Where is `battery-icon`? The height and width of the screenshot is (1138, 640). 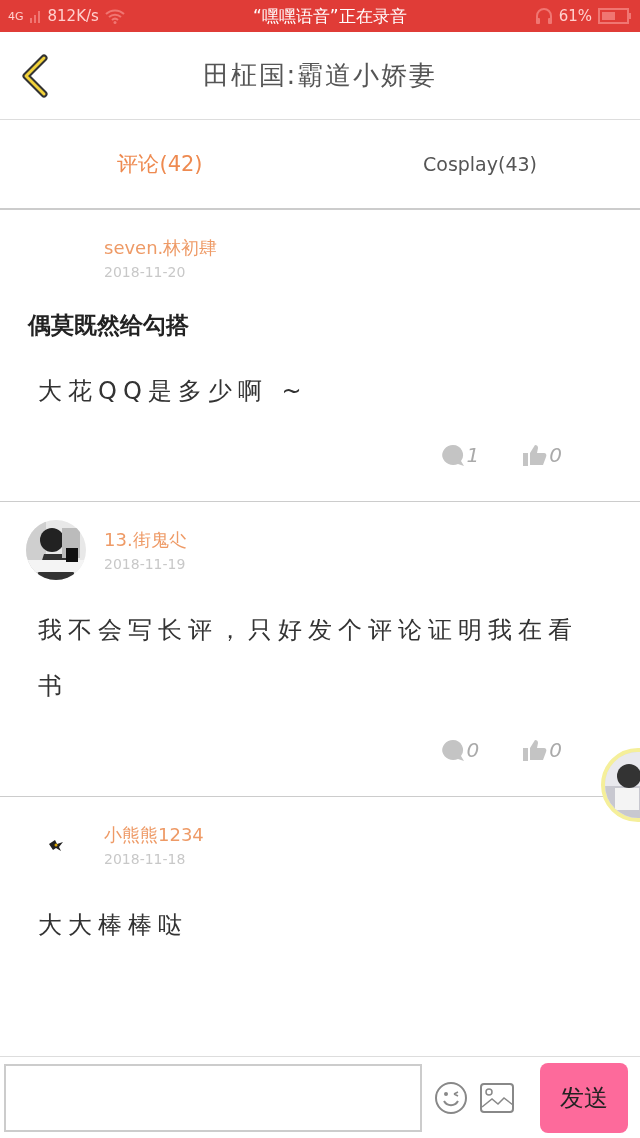 battery-icon is located at coordinates (615, 16).